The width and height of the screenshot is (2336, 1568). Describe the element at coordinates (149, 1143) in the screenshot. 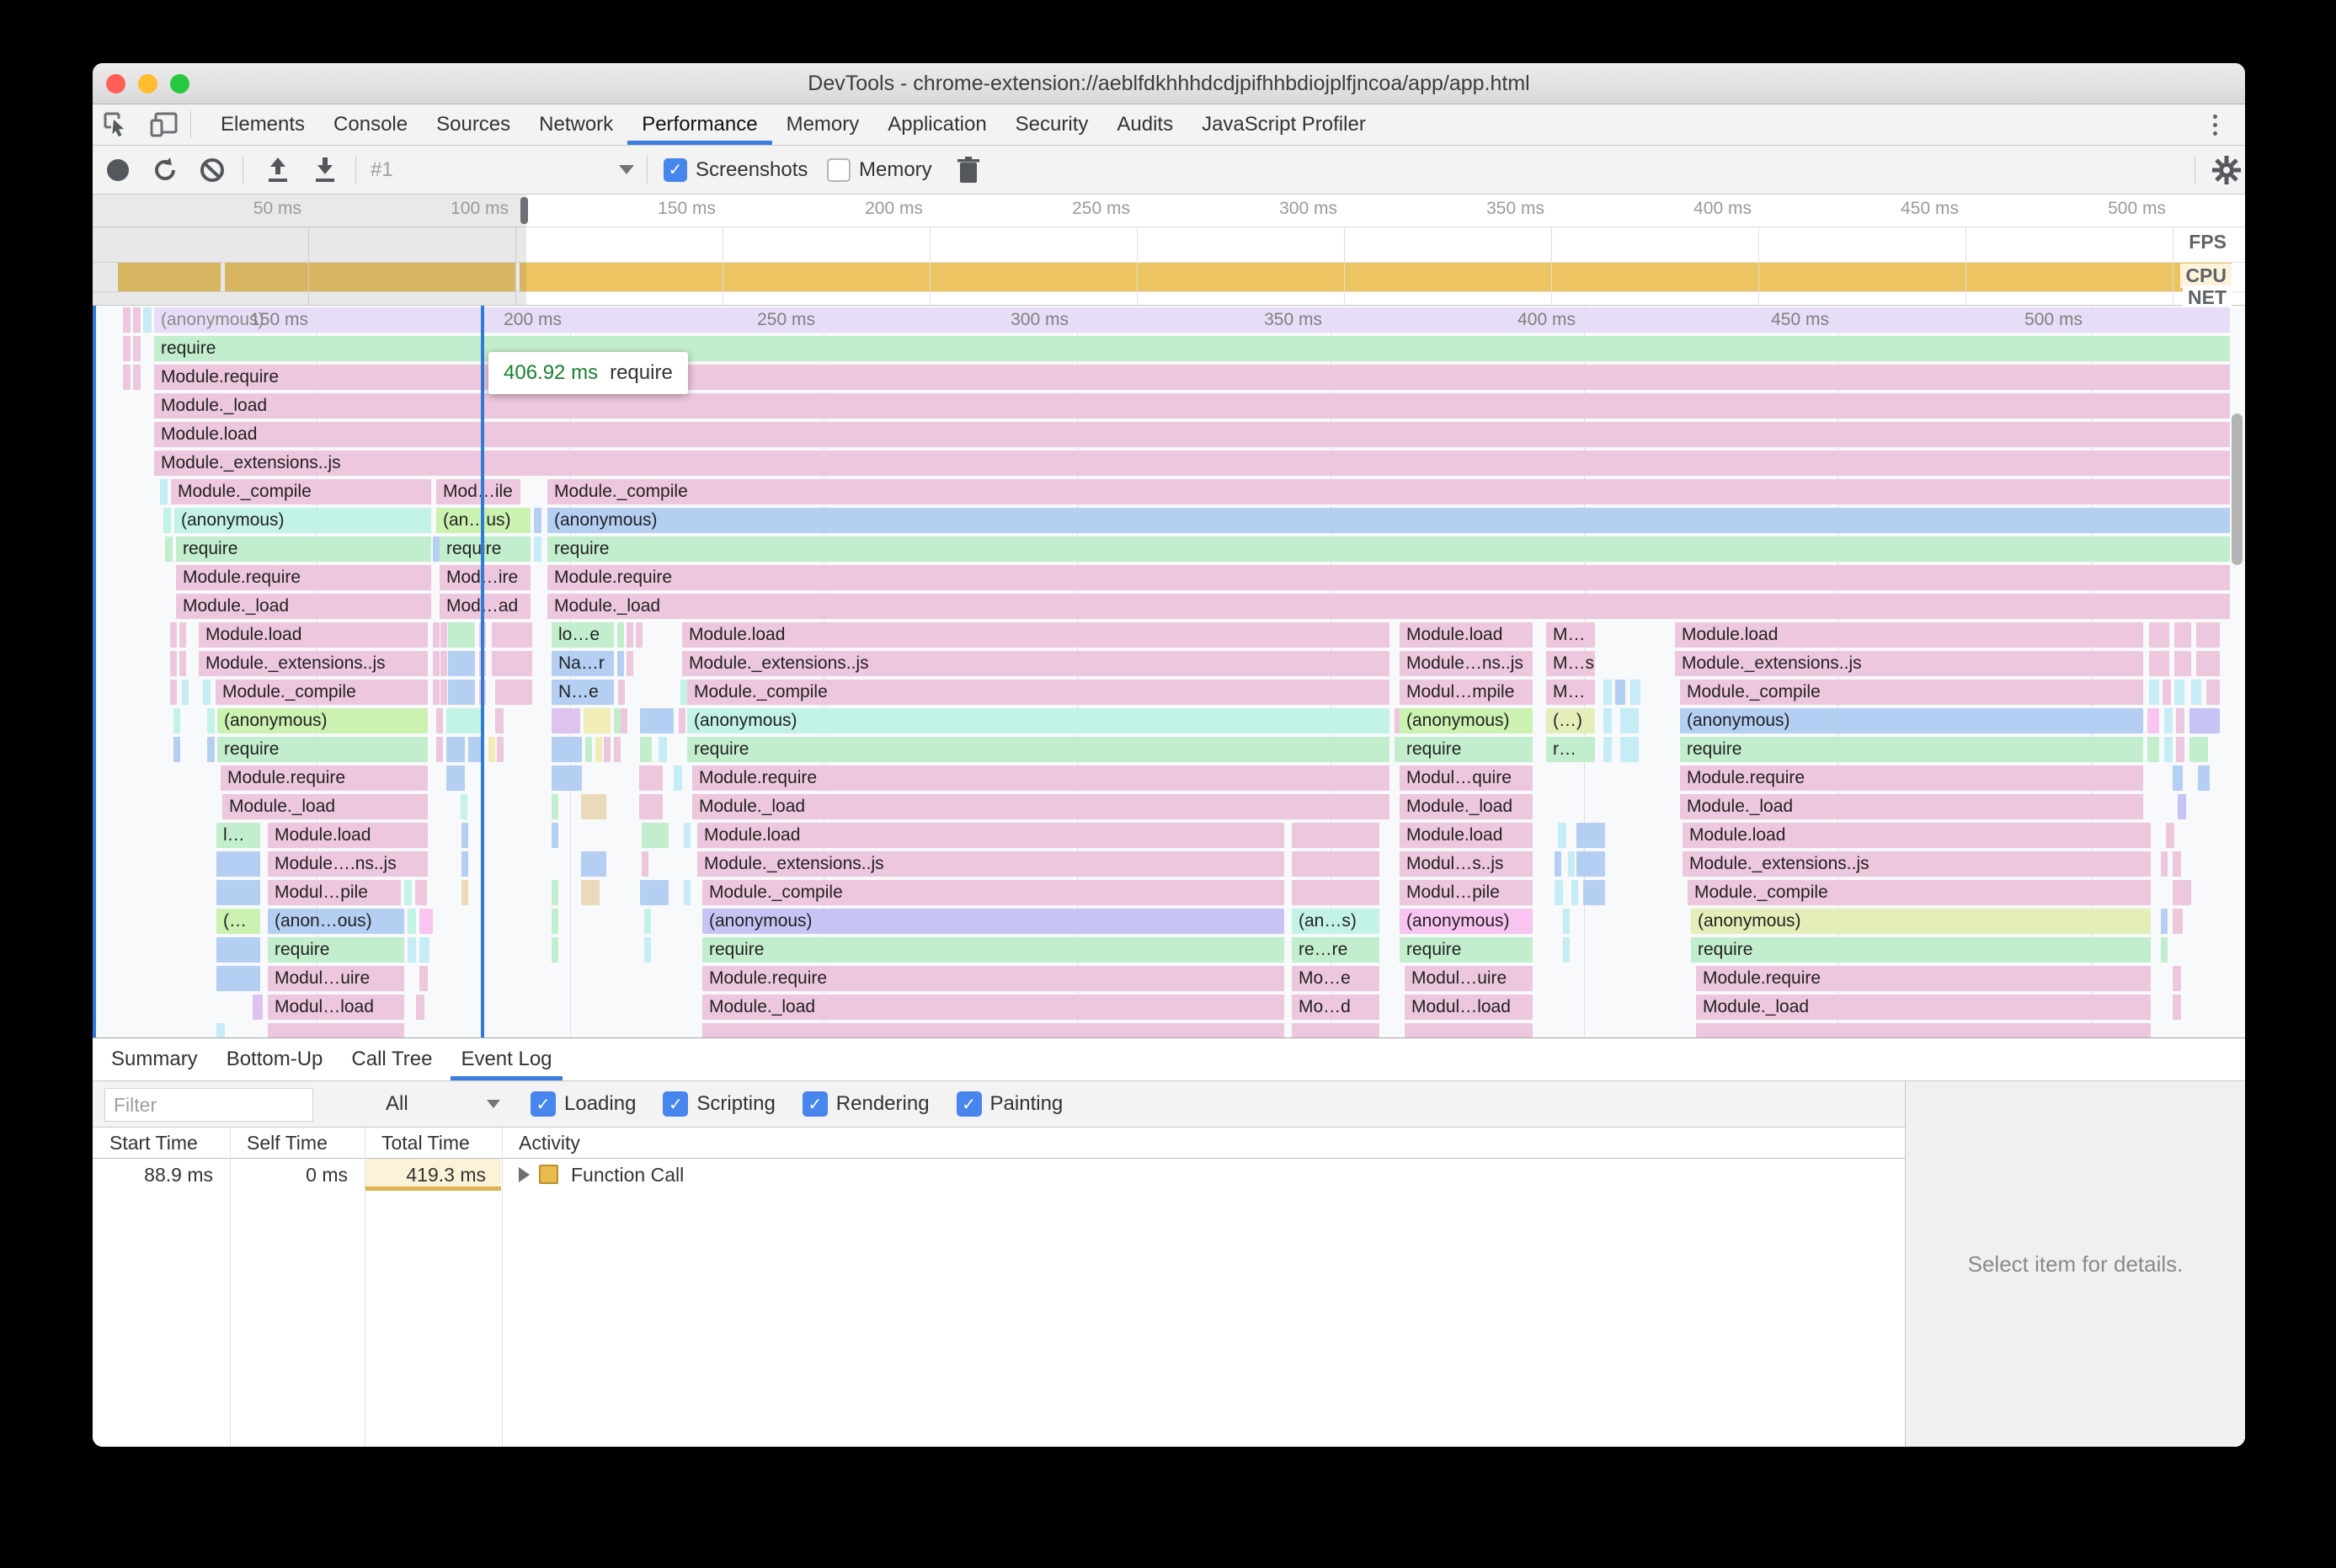

I see `column-header-start-time: Start Time` at that location.